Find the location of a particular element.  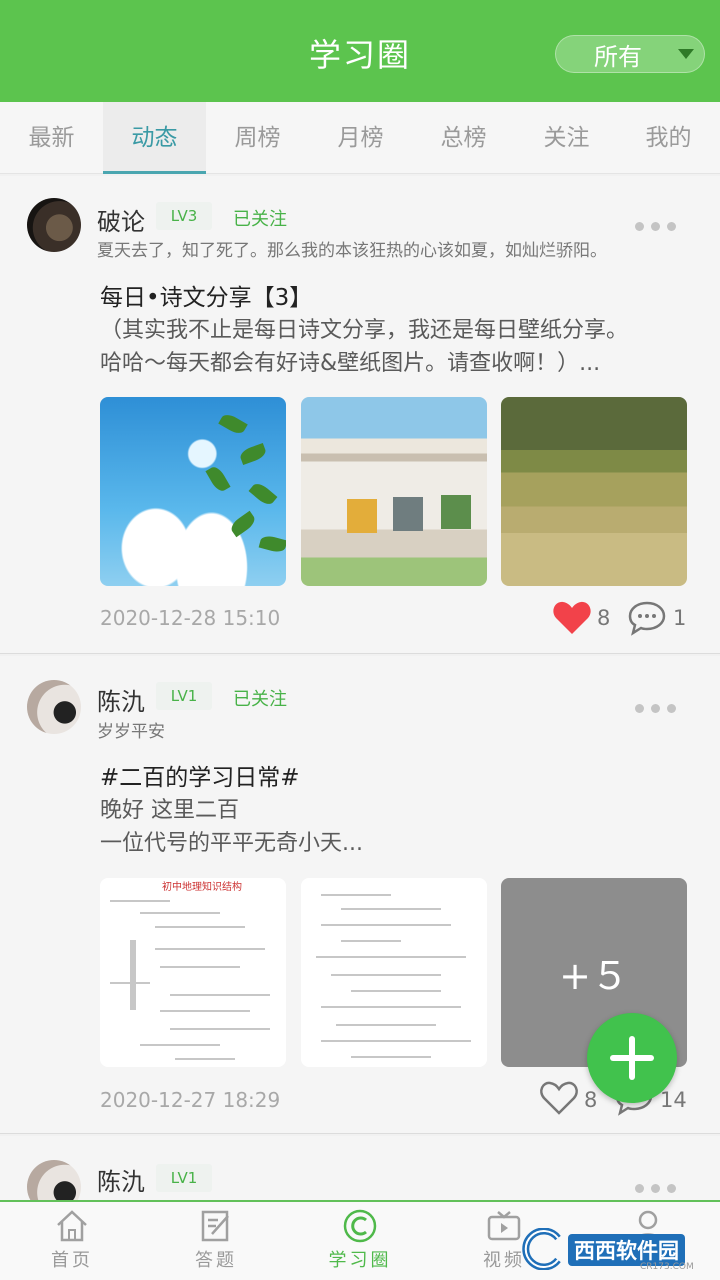

comment-icon is located at coordinates (647, 618).